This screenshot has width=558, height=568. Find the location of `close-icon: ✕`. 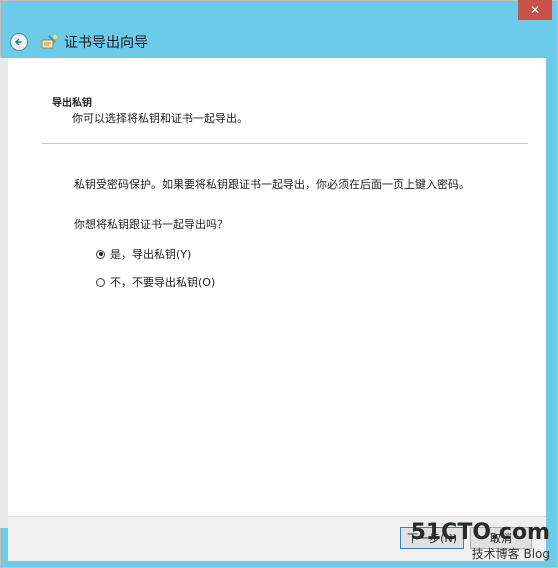

close-icon: ✕ is located at coordinates (535, 10).